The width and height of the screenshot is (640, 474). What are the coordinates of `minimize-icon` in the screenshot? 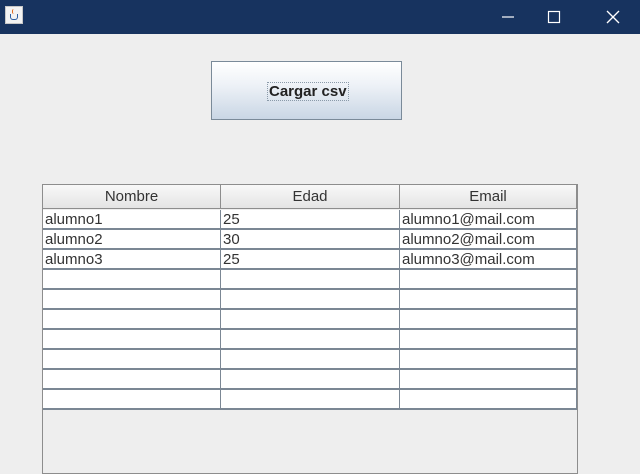 It's located at (508, 17).